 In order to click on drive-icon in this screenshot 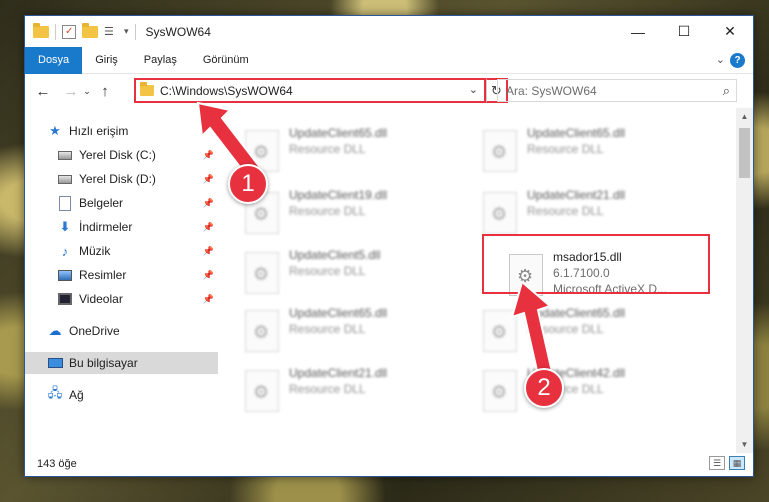, I will do `click(65, 155)`.